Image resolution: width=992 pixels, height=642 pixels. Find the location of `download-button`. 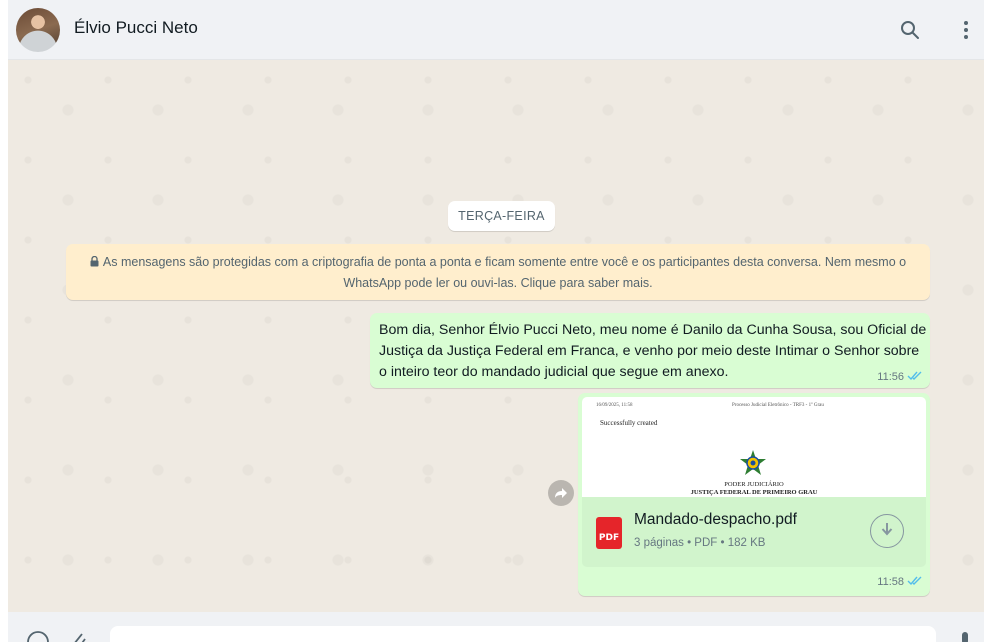

download-button is located at coordinates (887, 531).